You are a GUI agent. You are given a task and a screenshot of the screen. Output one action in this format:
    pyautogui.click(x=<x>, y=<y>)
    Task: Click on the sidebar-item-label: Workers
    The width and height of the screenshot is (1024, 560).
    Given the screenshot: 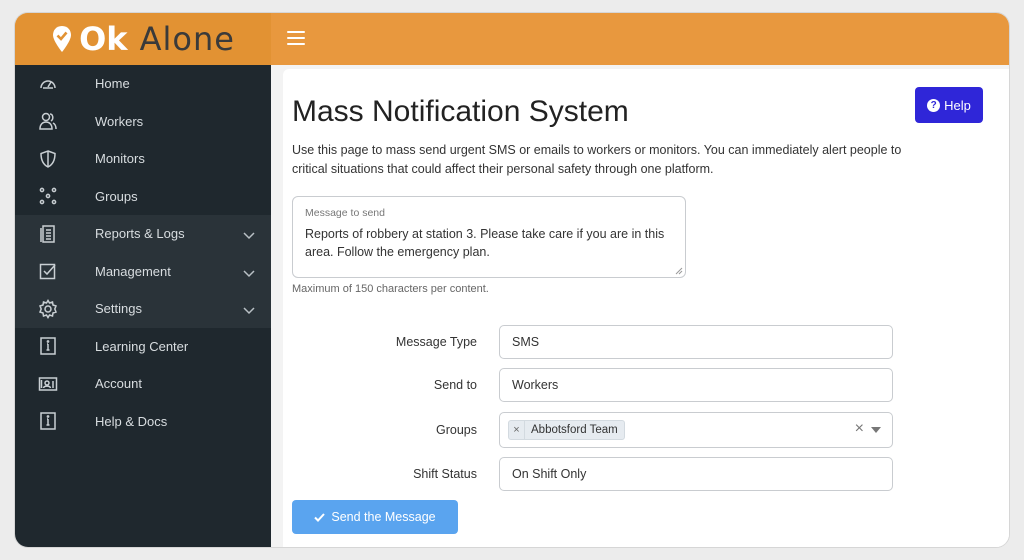 What is the action you would take?
    pyautogui.click(x=119, y=121)
    